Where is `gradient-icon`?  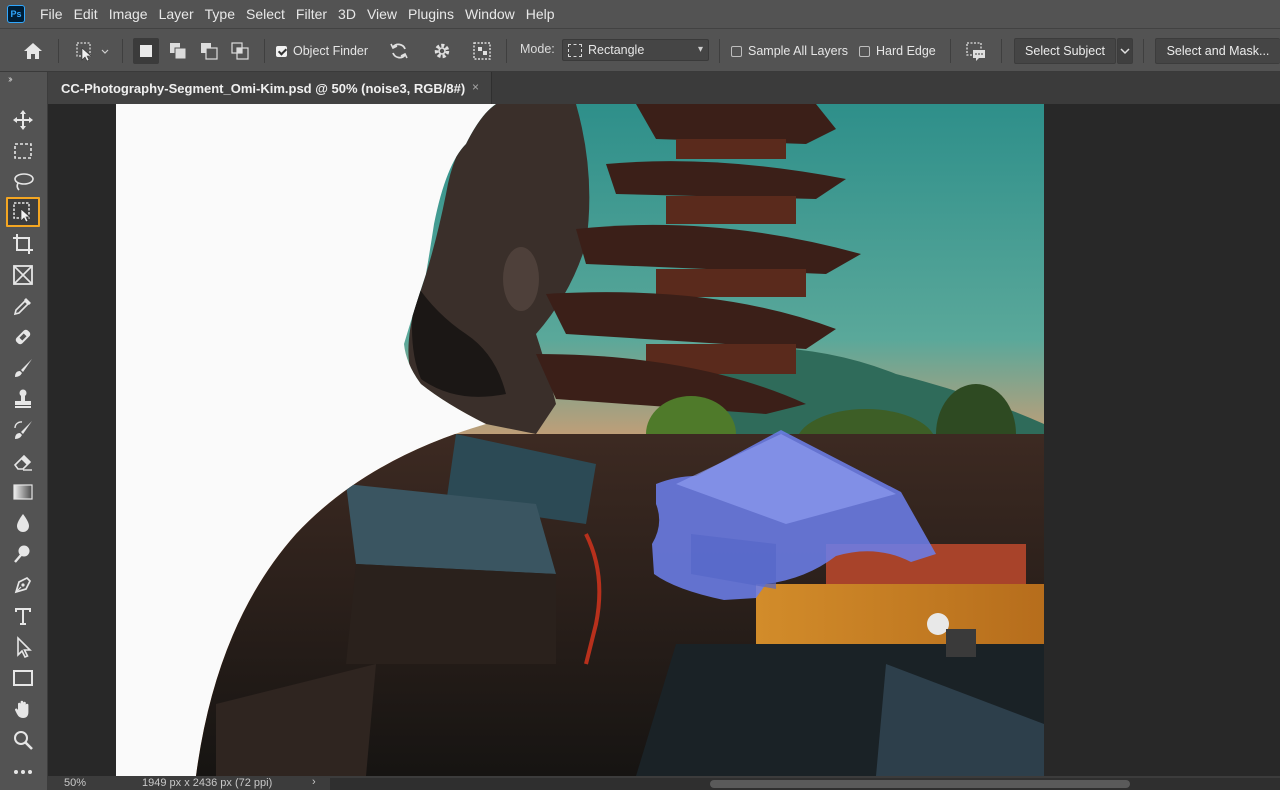 gradient-icon is located at coordinates (23, 492).